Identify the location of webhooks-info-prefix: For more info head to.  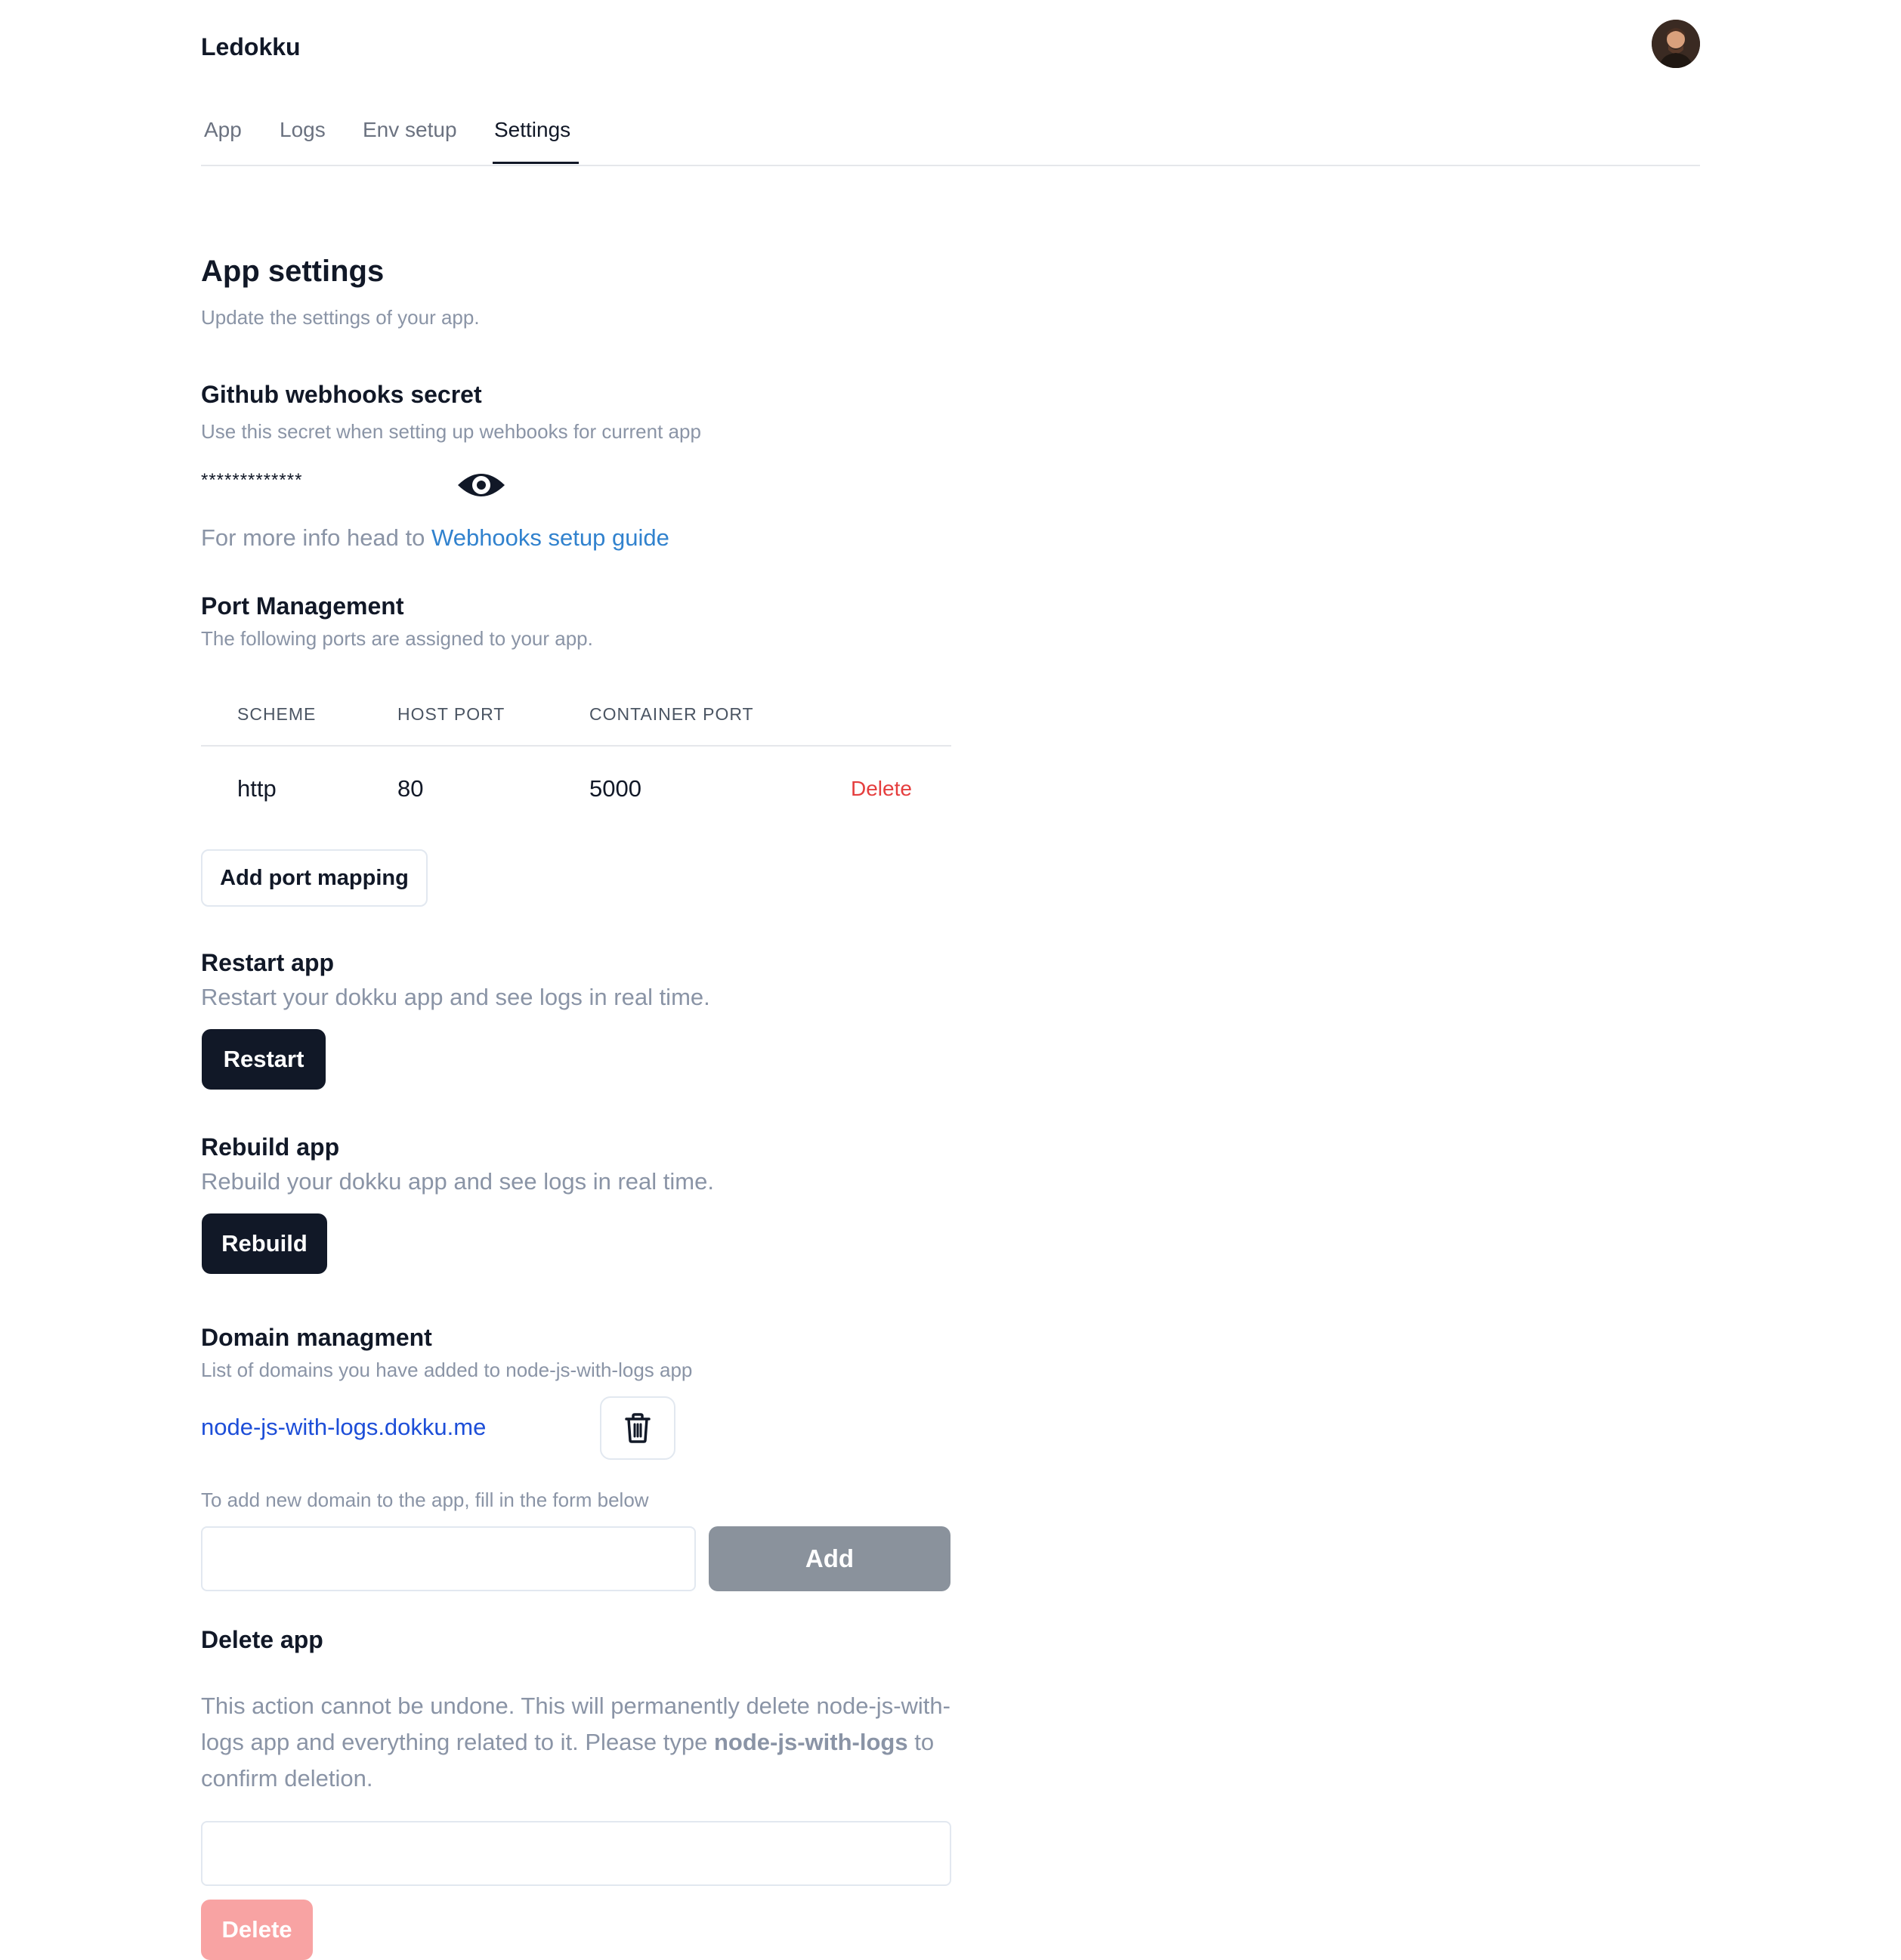
(313, 537).